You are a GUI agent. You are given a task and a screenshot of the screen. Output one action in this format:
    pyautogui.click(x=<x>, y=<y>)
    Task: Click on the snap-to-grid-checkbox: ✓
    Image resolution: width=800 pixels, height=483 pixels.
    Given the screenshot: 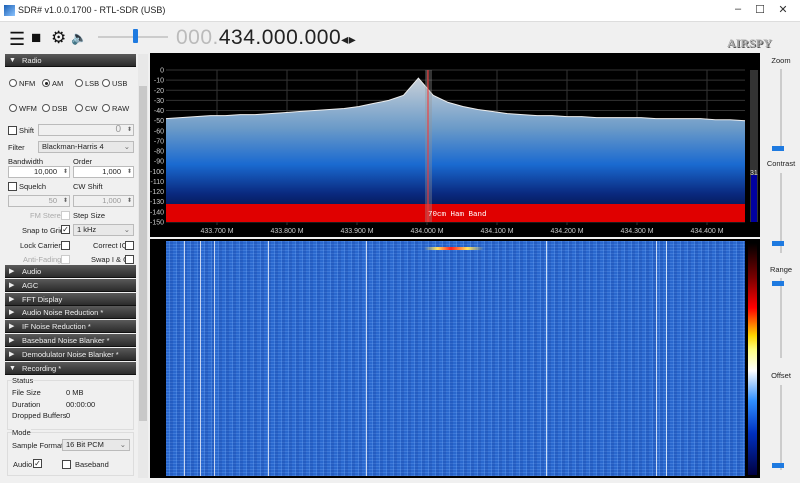 What is the action you would take?
    pyautogui.click(x=65, y=229)
    